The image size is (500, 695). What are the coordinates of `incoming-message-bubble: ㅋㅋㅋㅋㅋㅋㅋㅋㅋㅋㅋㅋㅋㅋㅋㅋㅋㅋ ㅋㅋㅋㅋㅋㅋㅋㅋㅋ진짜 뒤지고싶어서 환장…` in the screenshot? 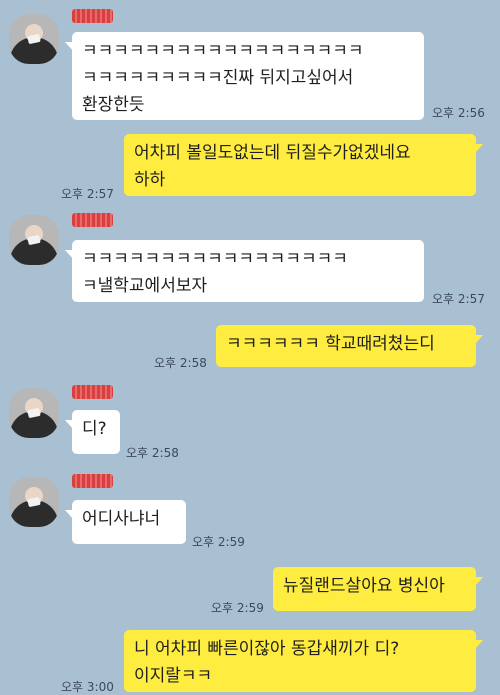 It's located at (244, 76).